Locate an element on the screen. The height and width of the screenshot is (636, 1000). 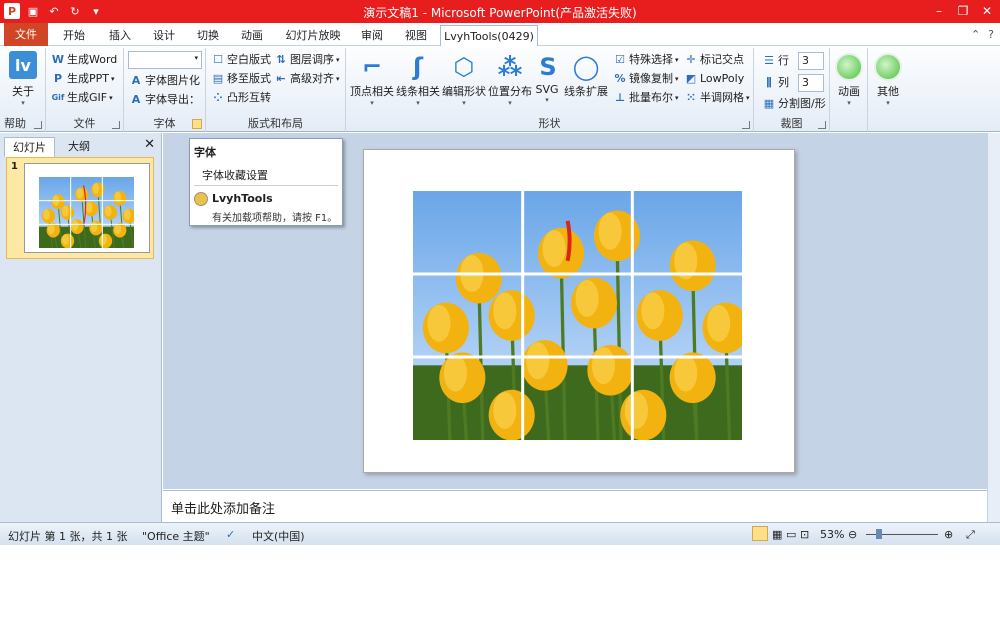
advanced-align-label: 高级对齐 is located at coordinates (312, 78).